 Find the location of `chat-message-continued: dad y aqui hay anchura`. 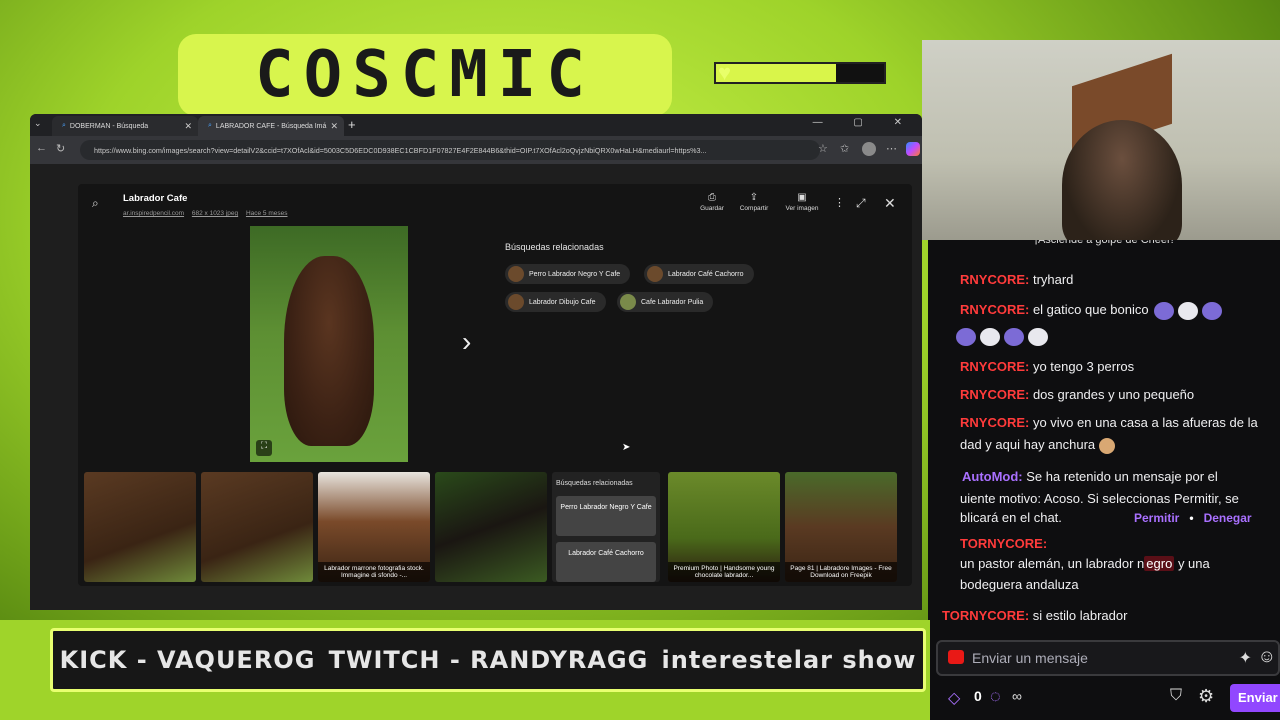

chat-message-continued: dad y aqui hay anchura is located at coordinates (1120, 444).